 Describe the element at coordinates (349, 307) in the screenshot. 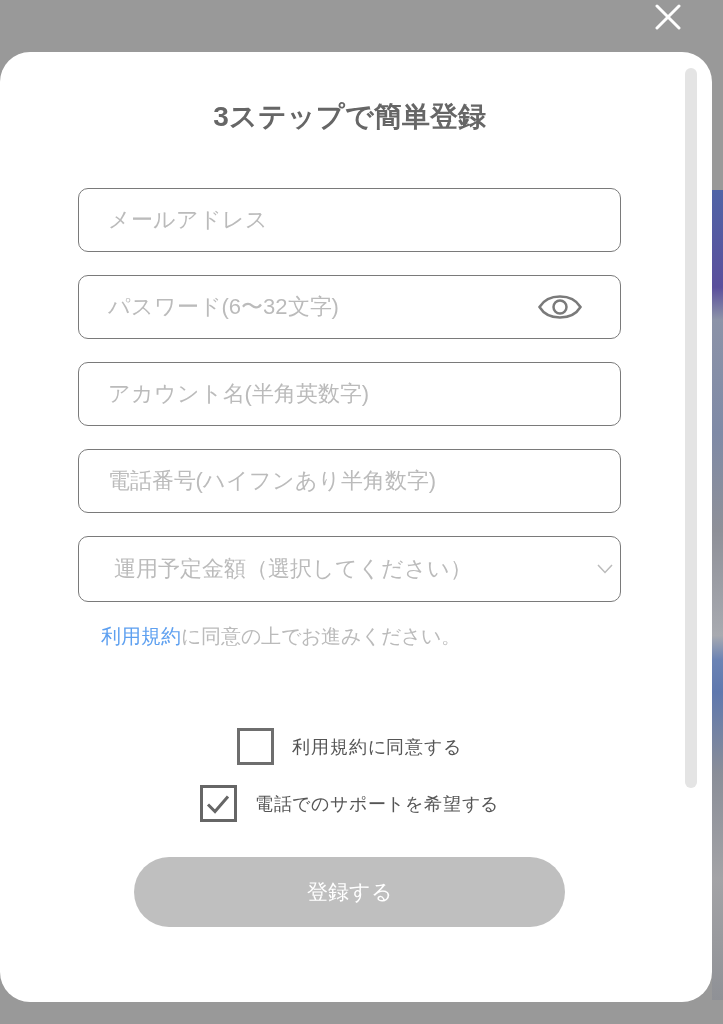

I see `password-field: パスワード(6〜32文字)` at that location.